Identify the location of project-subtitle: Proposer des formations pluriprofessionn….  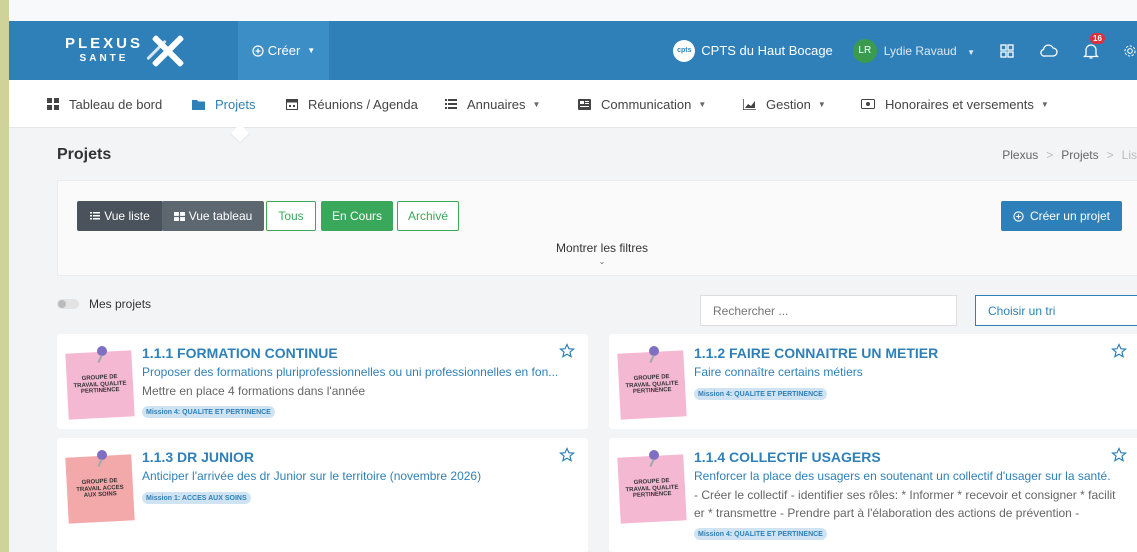
(350, 372).